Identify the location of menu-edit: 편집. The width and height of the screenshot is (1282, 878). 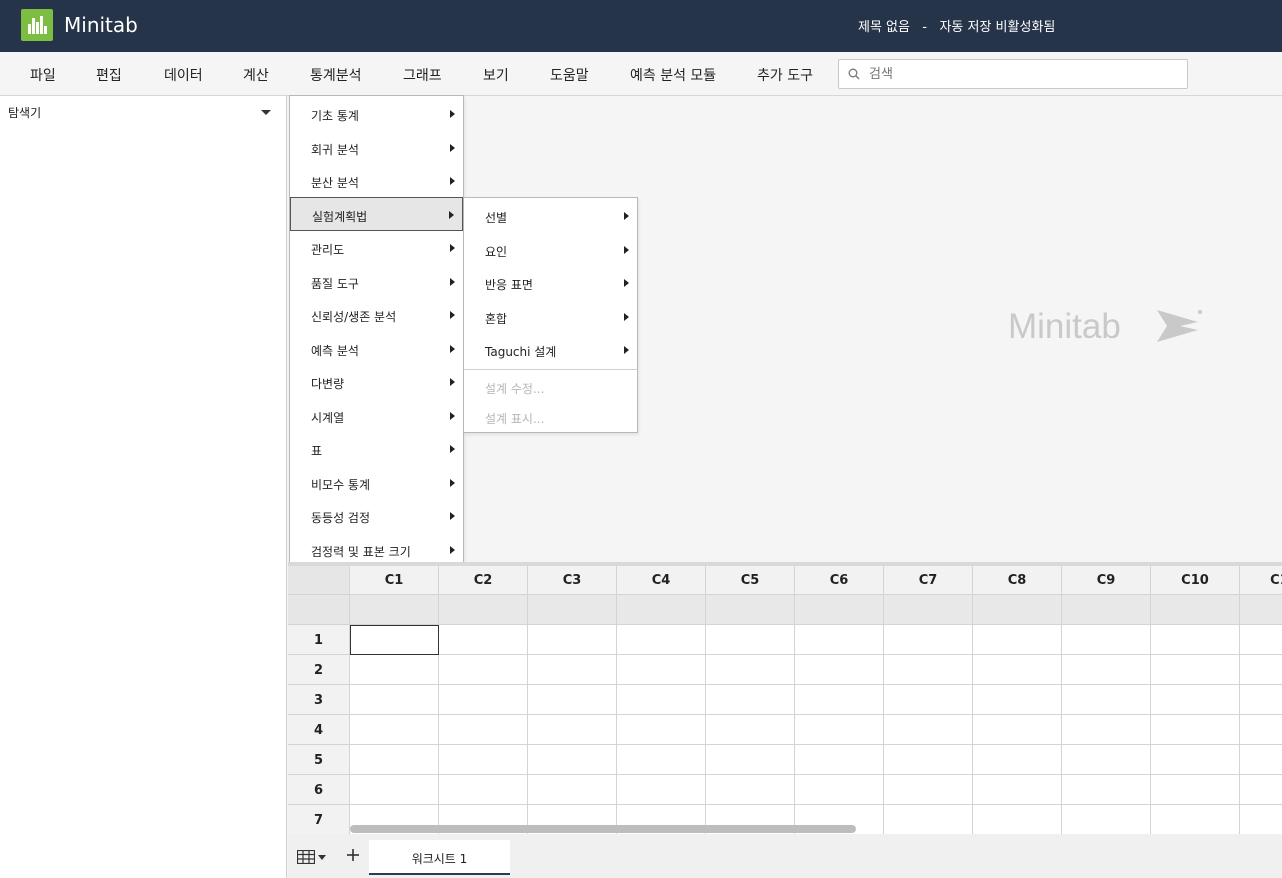
(109, 75).